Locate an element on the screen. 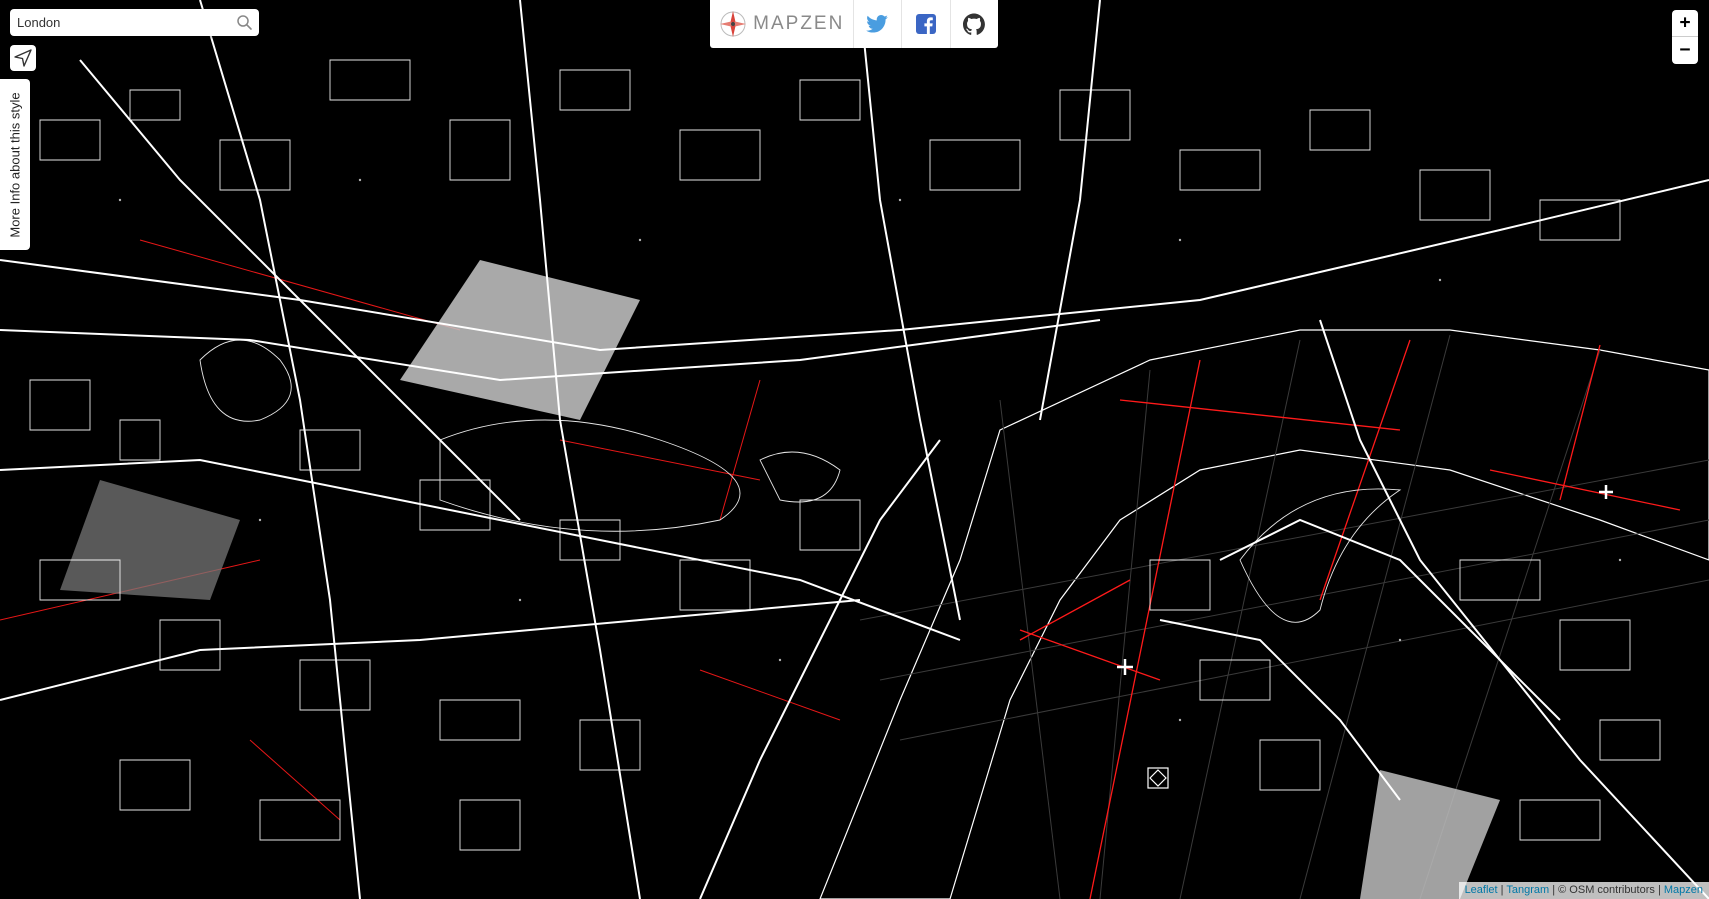 The height and width of the screenshot is (899, 1709). locate-button is located at coordinates (23, 58).